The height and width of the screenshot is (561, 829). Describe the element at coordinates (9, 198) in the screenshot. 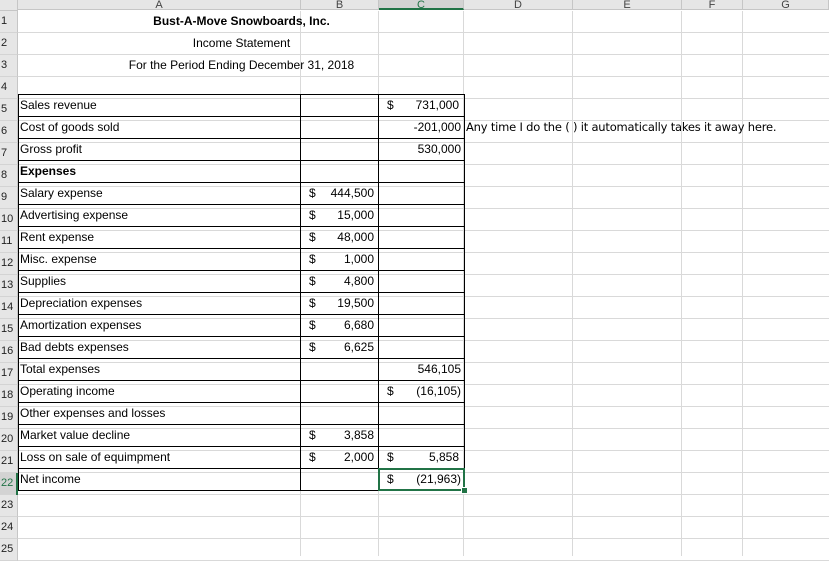

I see `row-header-9: 9` at that location.